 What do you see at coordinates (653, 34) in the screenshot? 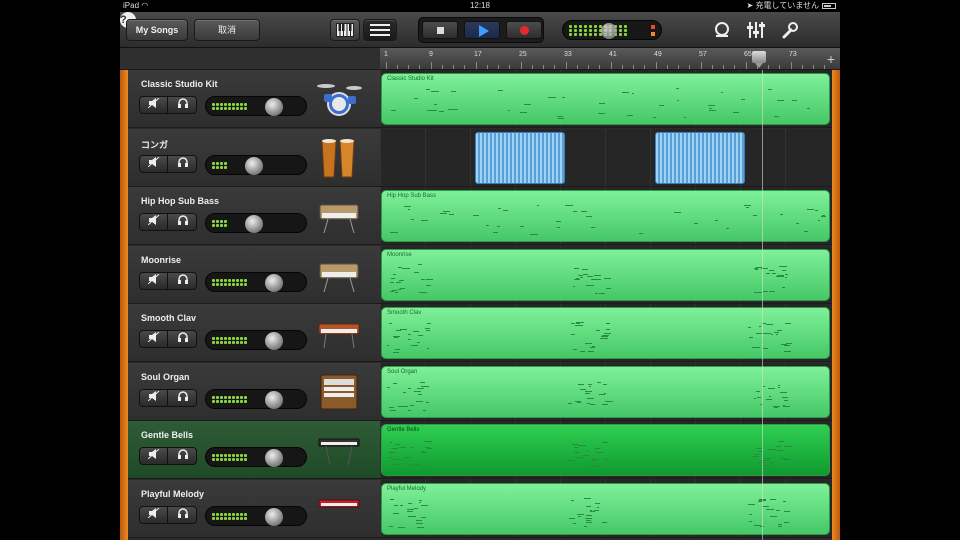
I see `clip-indicator-low` at bounding box center [653, 34].